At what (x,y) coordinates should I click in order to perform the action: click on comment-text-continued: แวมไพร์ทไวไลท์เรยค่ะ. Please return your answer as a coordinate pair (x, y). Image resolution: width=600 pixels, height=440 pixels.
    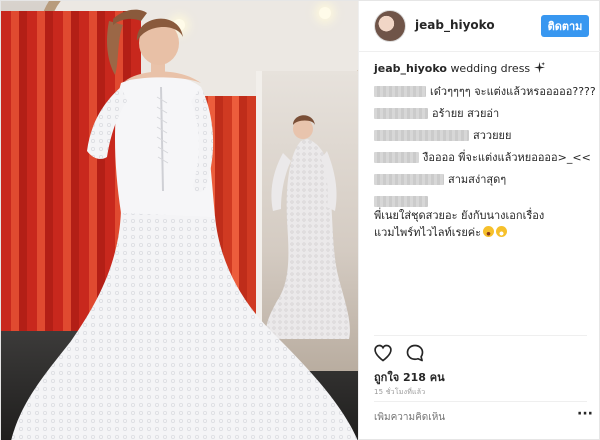
    Looking at the image, I should click on (485, 232).